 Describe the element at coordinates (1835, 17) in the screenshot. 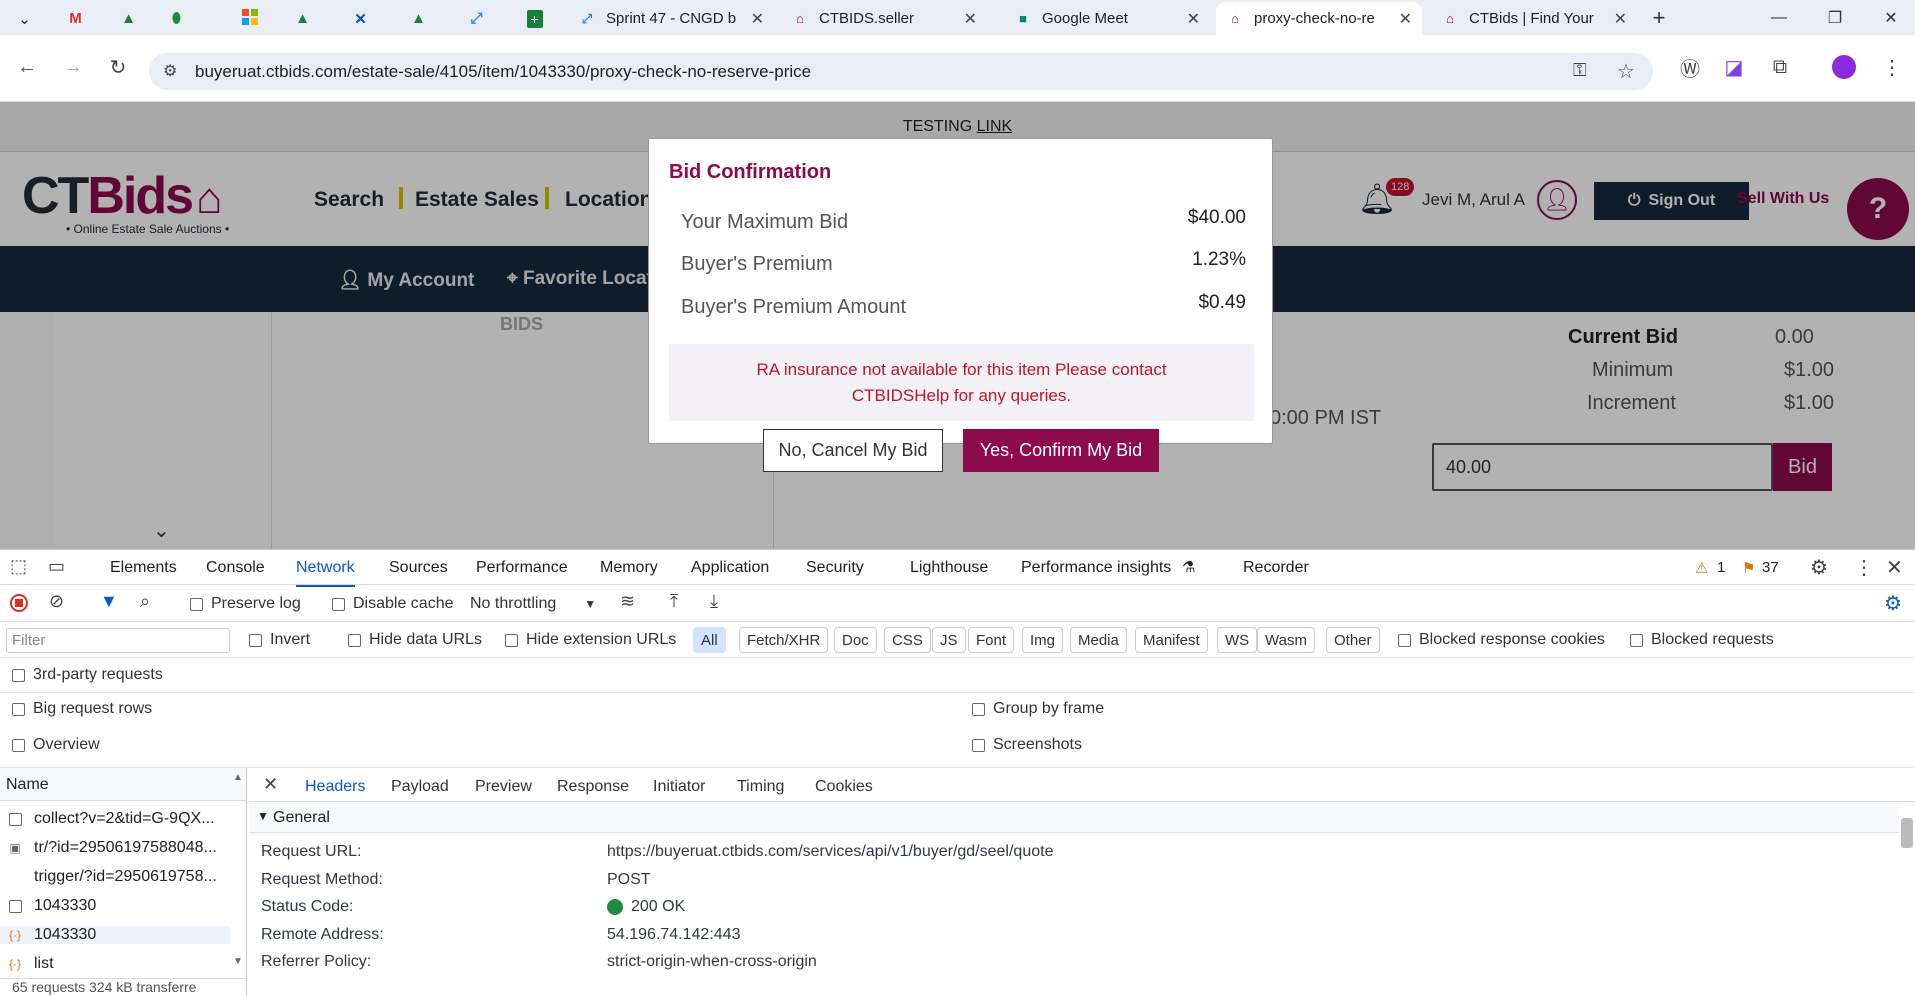

I see `maximize-button: ❐` at that location.